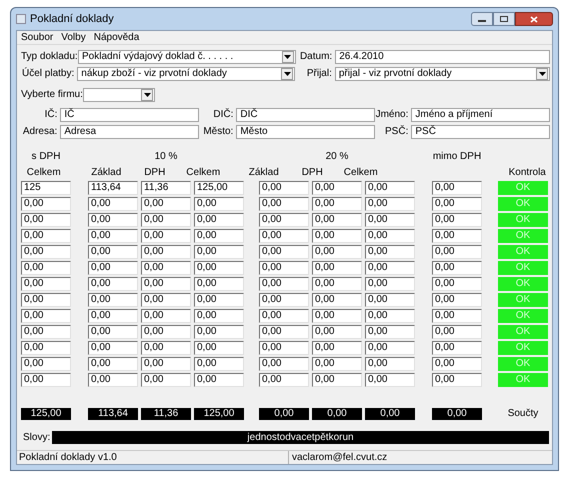 The height and width of the screenshot is (480, 571). I want to click on maximize-button, so click(504, 19).